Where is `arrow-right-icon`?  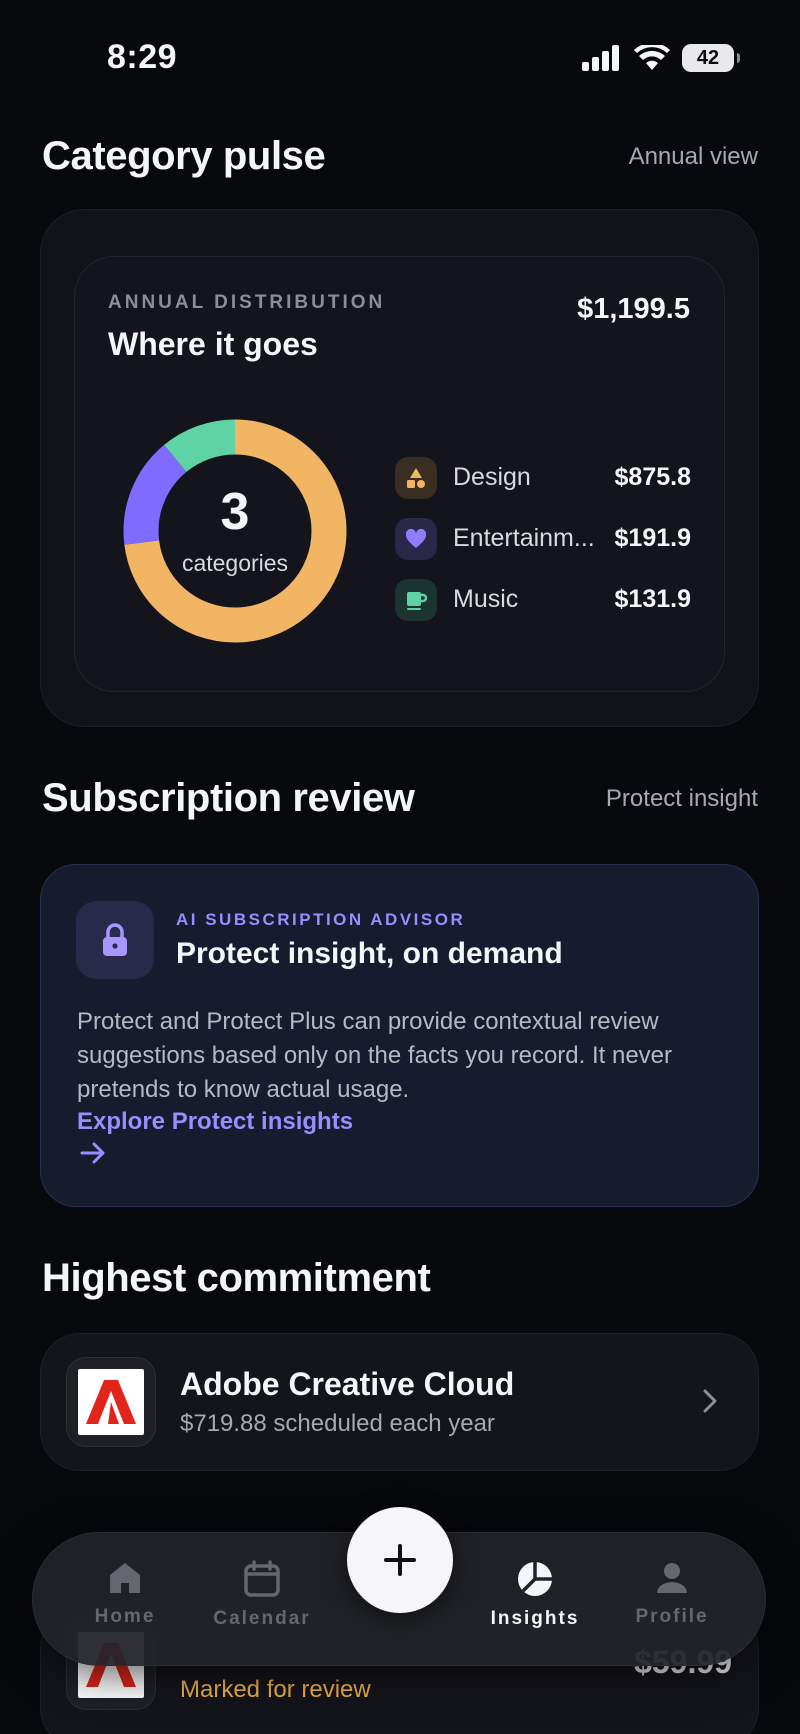
arrow-right-icon is located at coordinates (93, 1153).